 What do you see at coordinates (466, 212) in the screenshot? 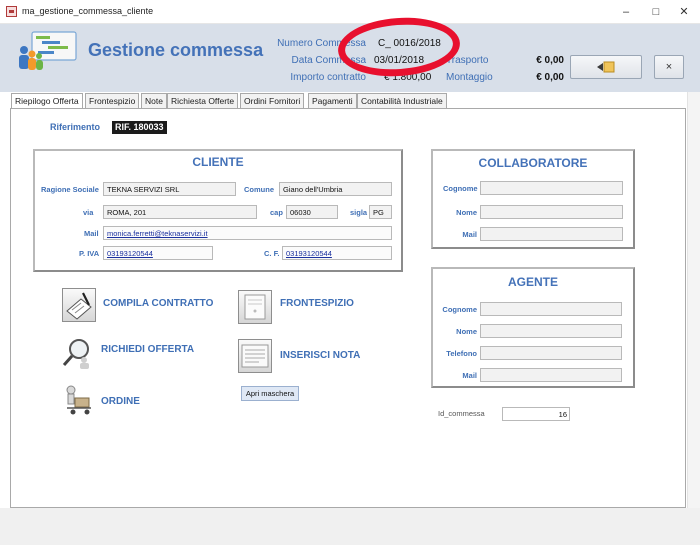
I see `collaboratore-nome-label: Nome` at bounding box center [466, 212].